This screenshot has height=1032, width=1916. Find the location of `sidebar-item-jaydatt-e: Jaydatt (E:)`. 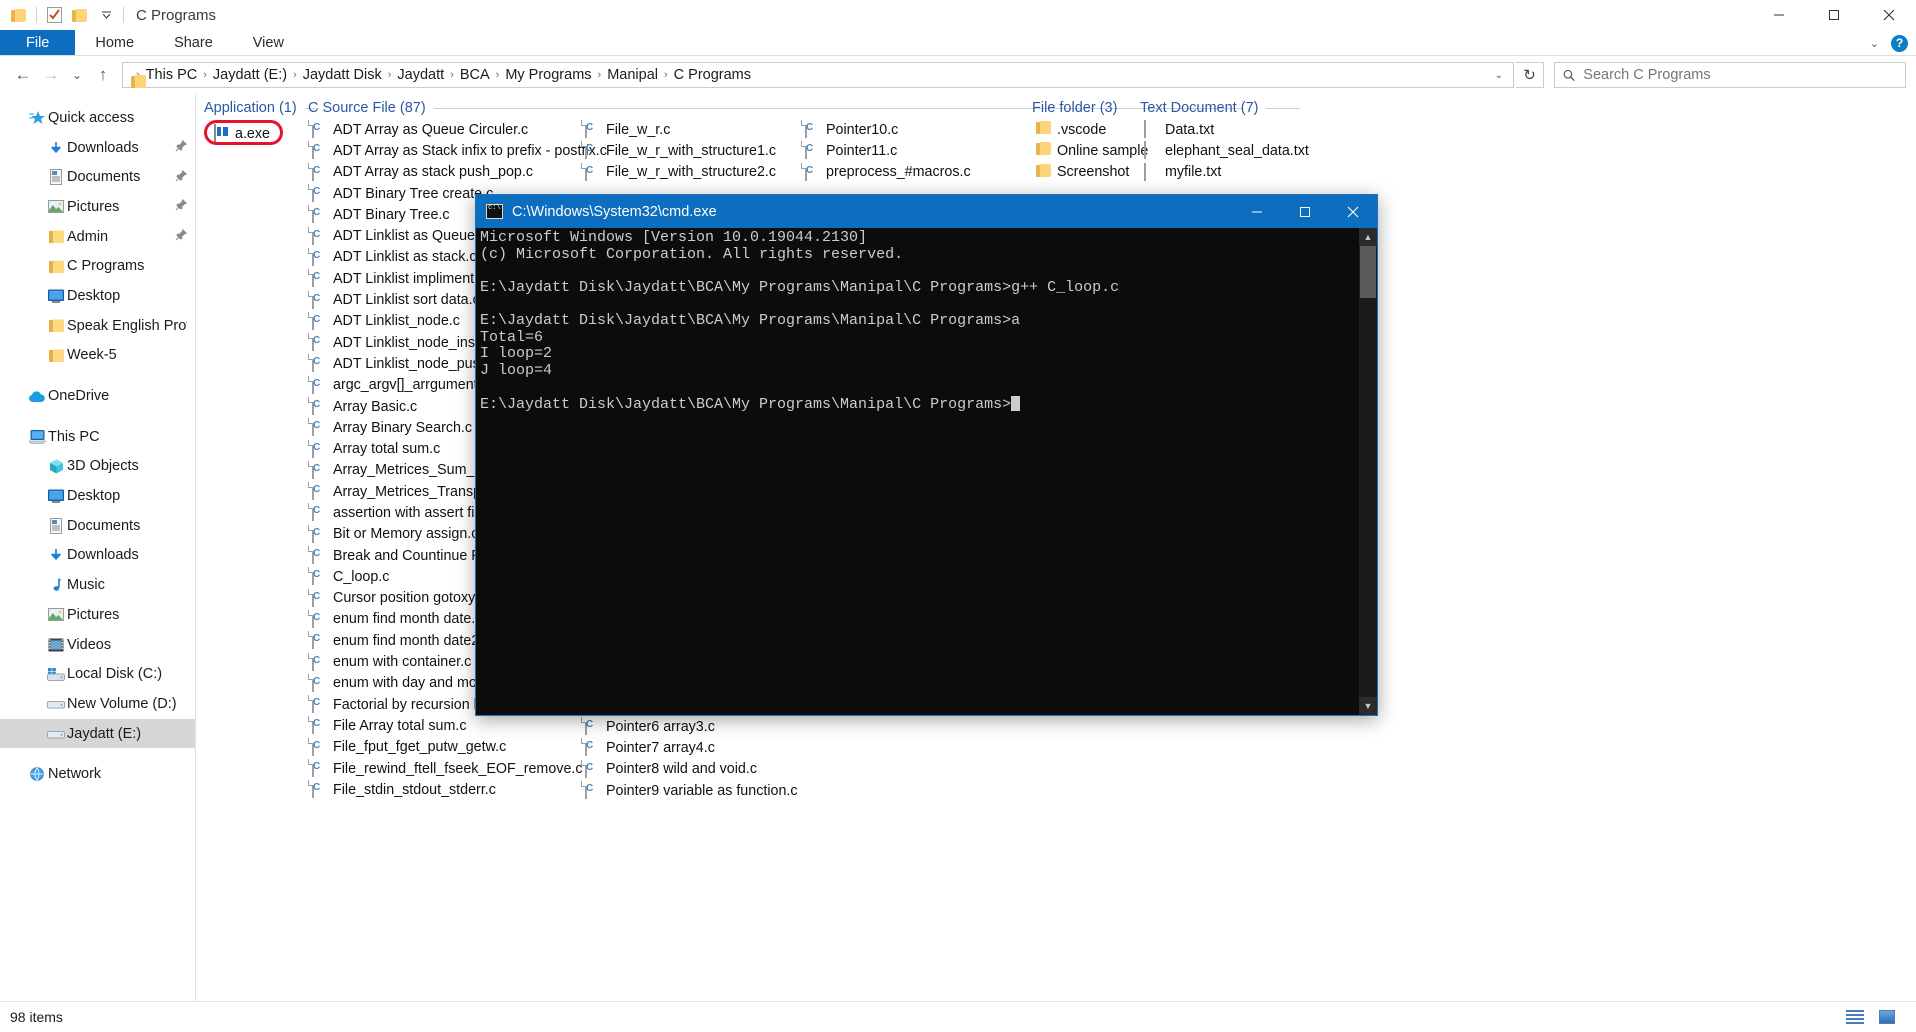

sidebar-item-jaydatt-e: Jaydatt (E:) is located at coordinates (97, 733).